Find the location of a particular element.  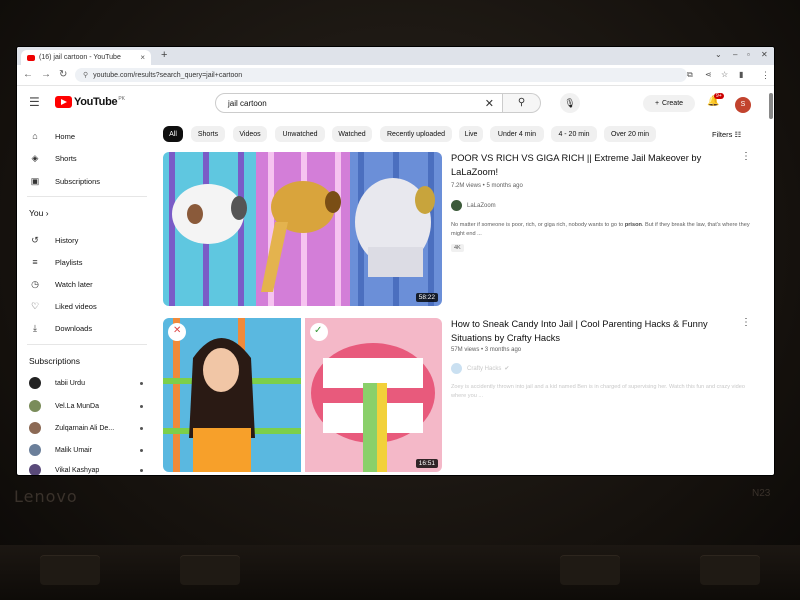

keyboard-area is located at coordinates (400, 572).